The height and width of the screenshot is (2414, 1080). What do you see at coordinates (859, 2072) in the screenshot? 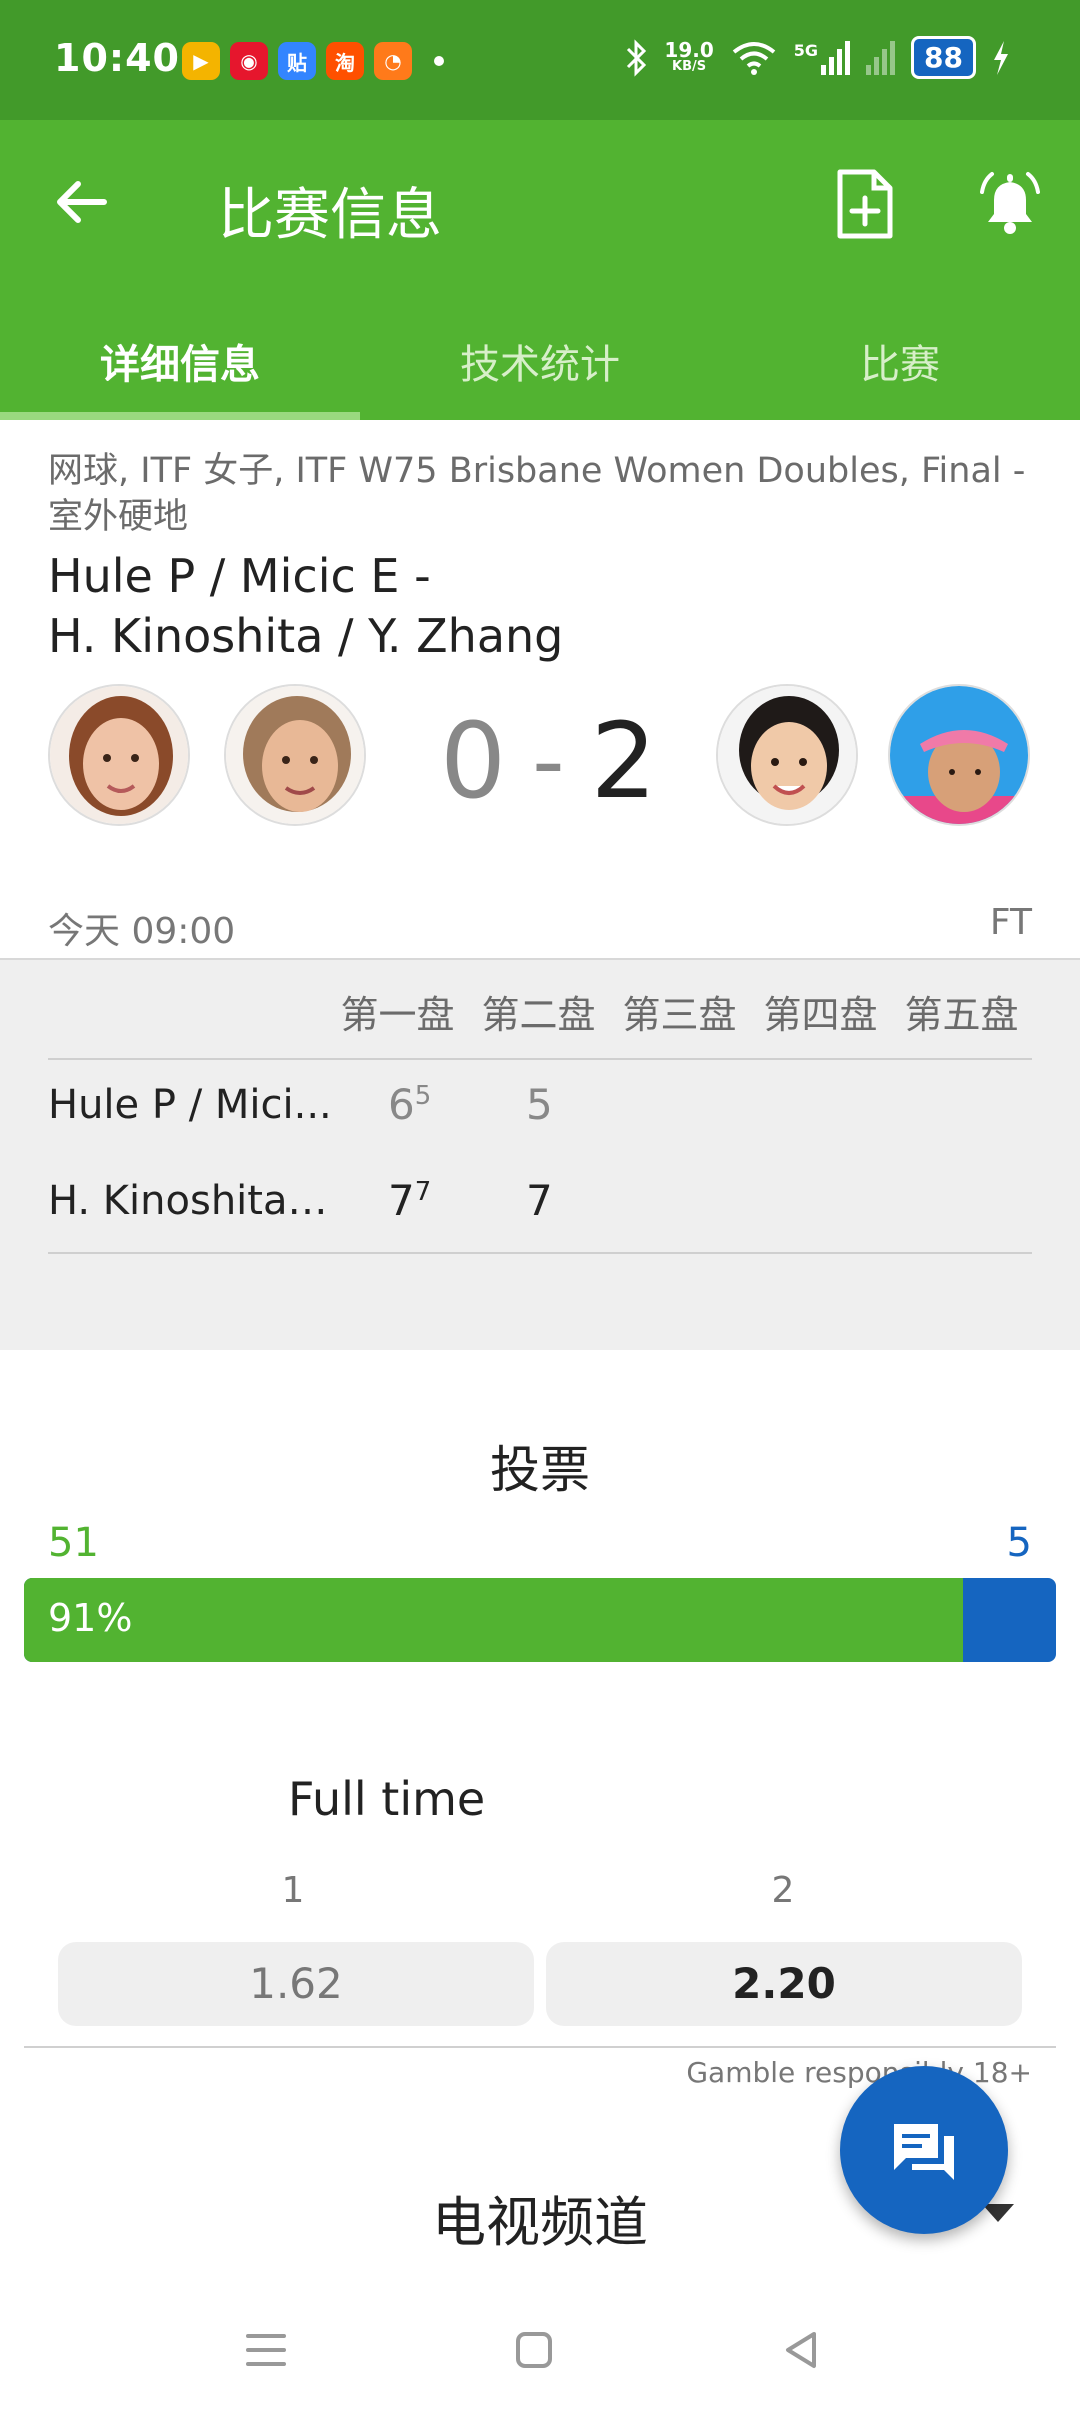
I see `gamble-disclaimer: Gamble responsibly 18+` at bounding box center [859, 2072].